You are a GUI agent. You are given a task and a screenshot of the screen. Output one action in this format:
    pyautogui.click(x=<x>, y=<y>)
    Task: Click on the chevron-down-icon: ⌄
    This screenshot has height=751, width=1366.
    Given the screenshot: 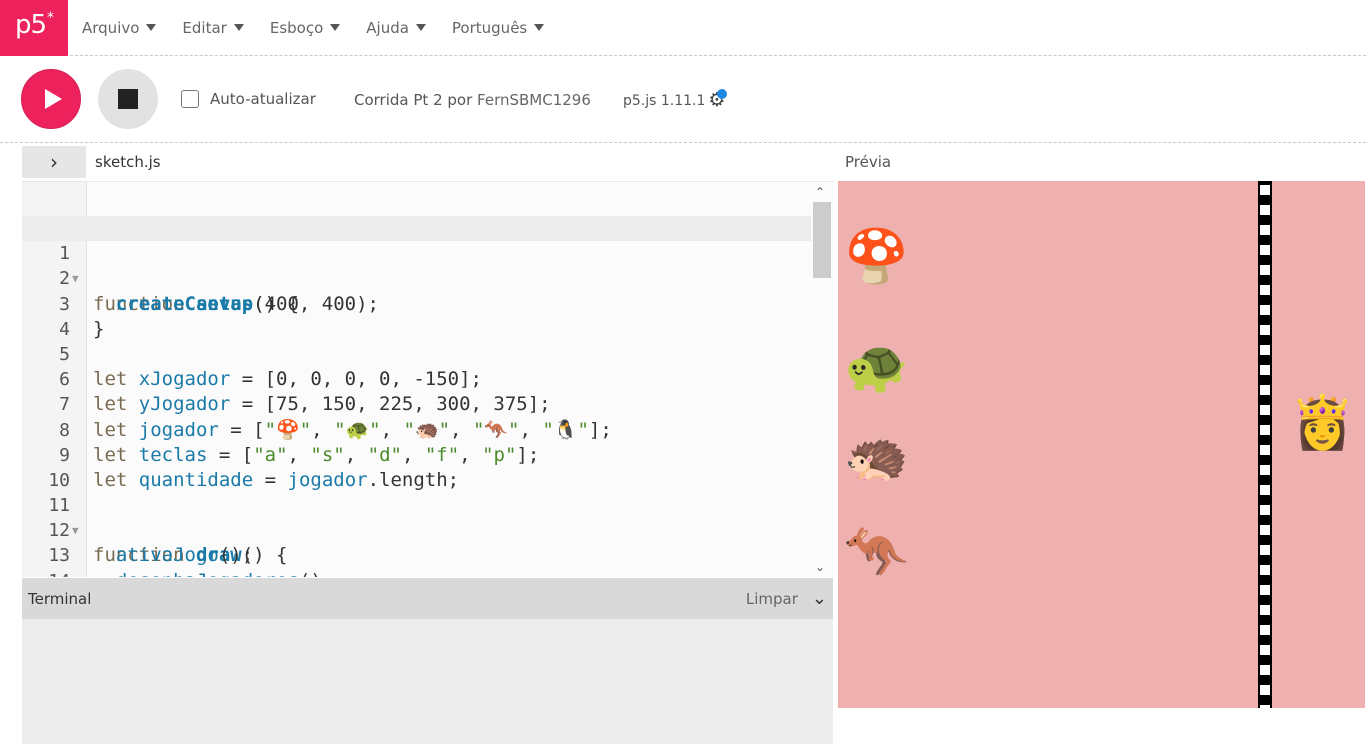 What is the action you would take?
    pyautogui.click(x=819, y=598)
    